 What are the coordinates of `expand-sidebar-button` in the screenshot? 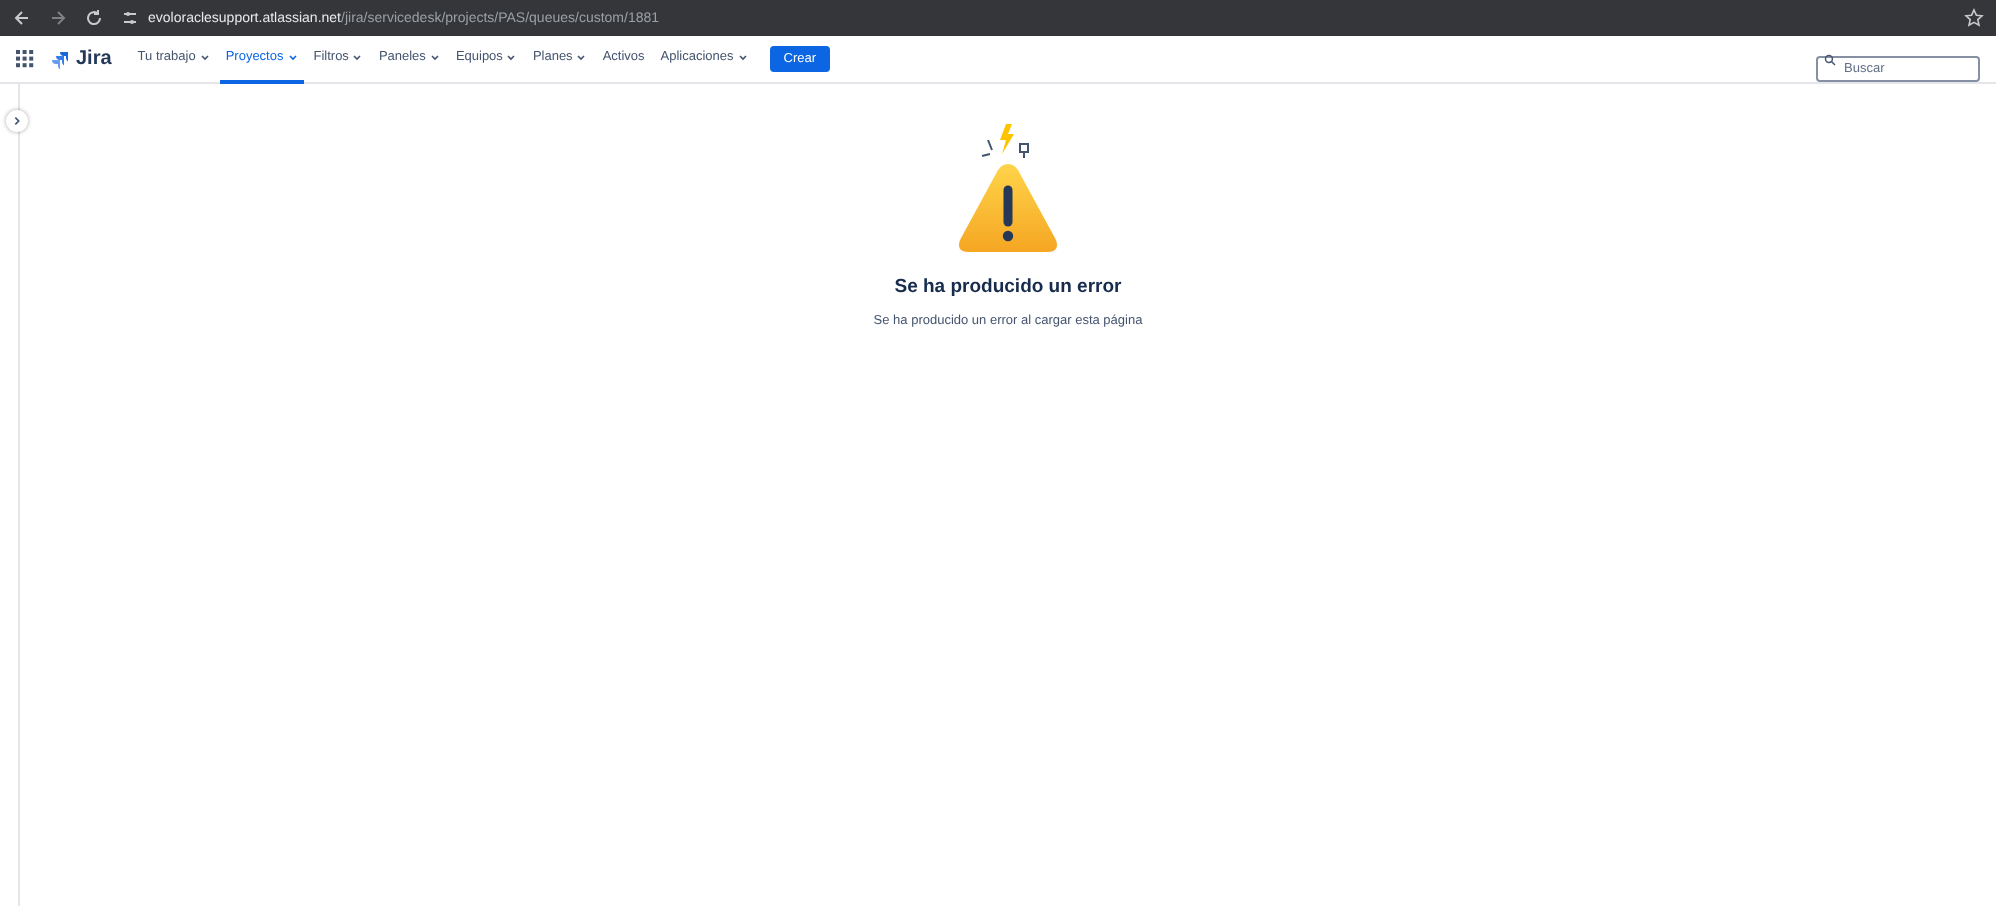 It's located at (17, 121).